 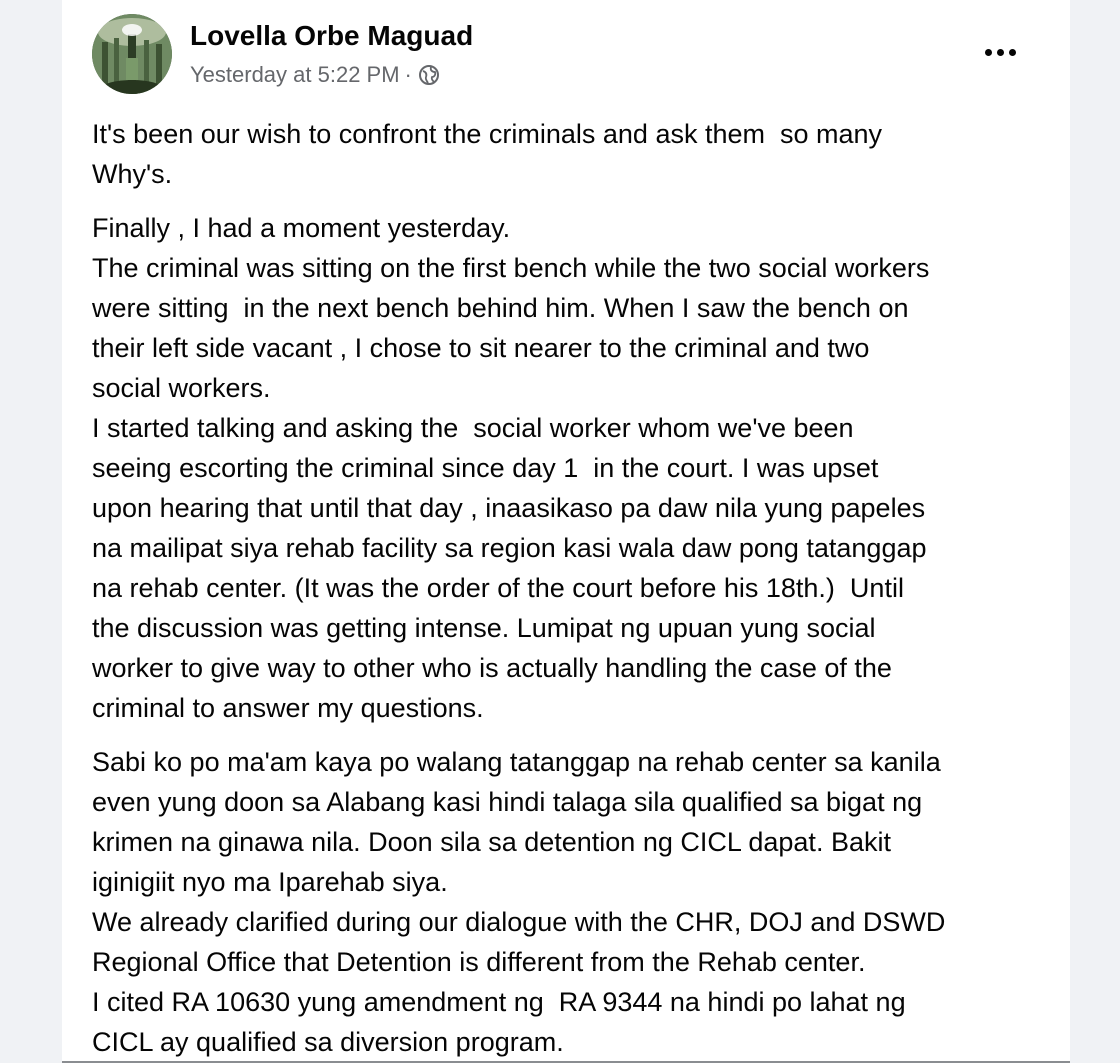 I want to click on globe-icon, so click(x=429, y=75).